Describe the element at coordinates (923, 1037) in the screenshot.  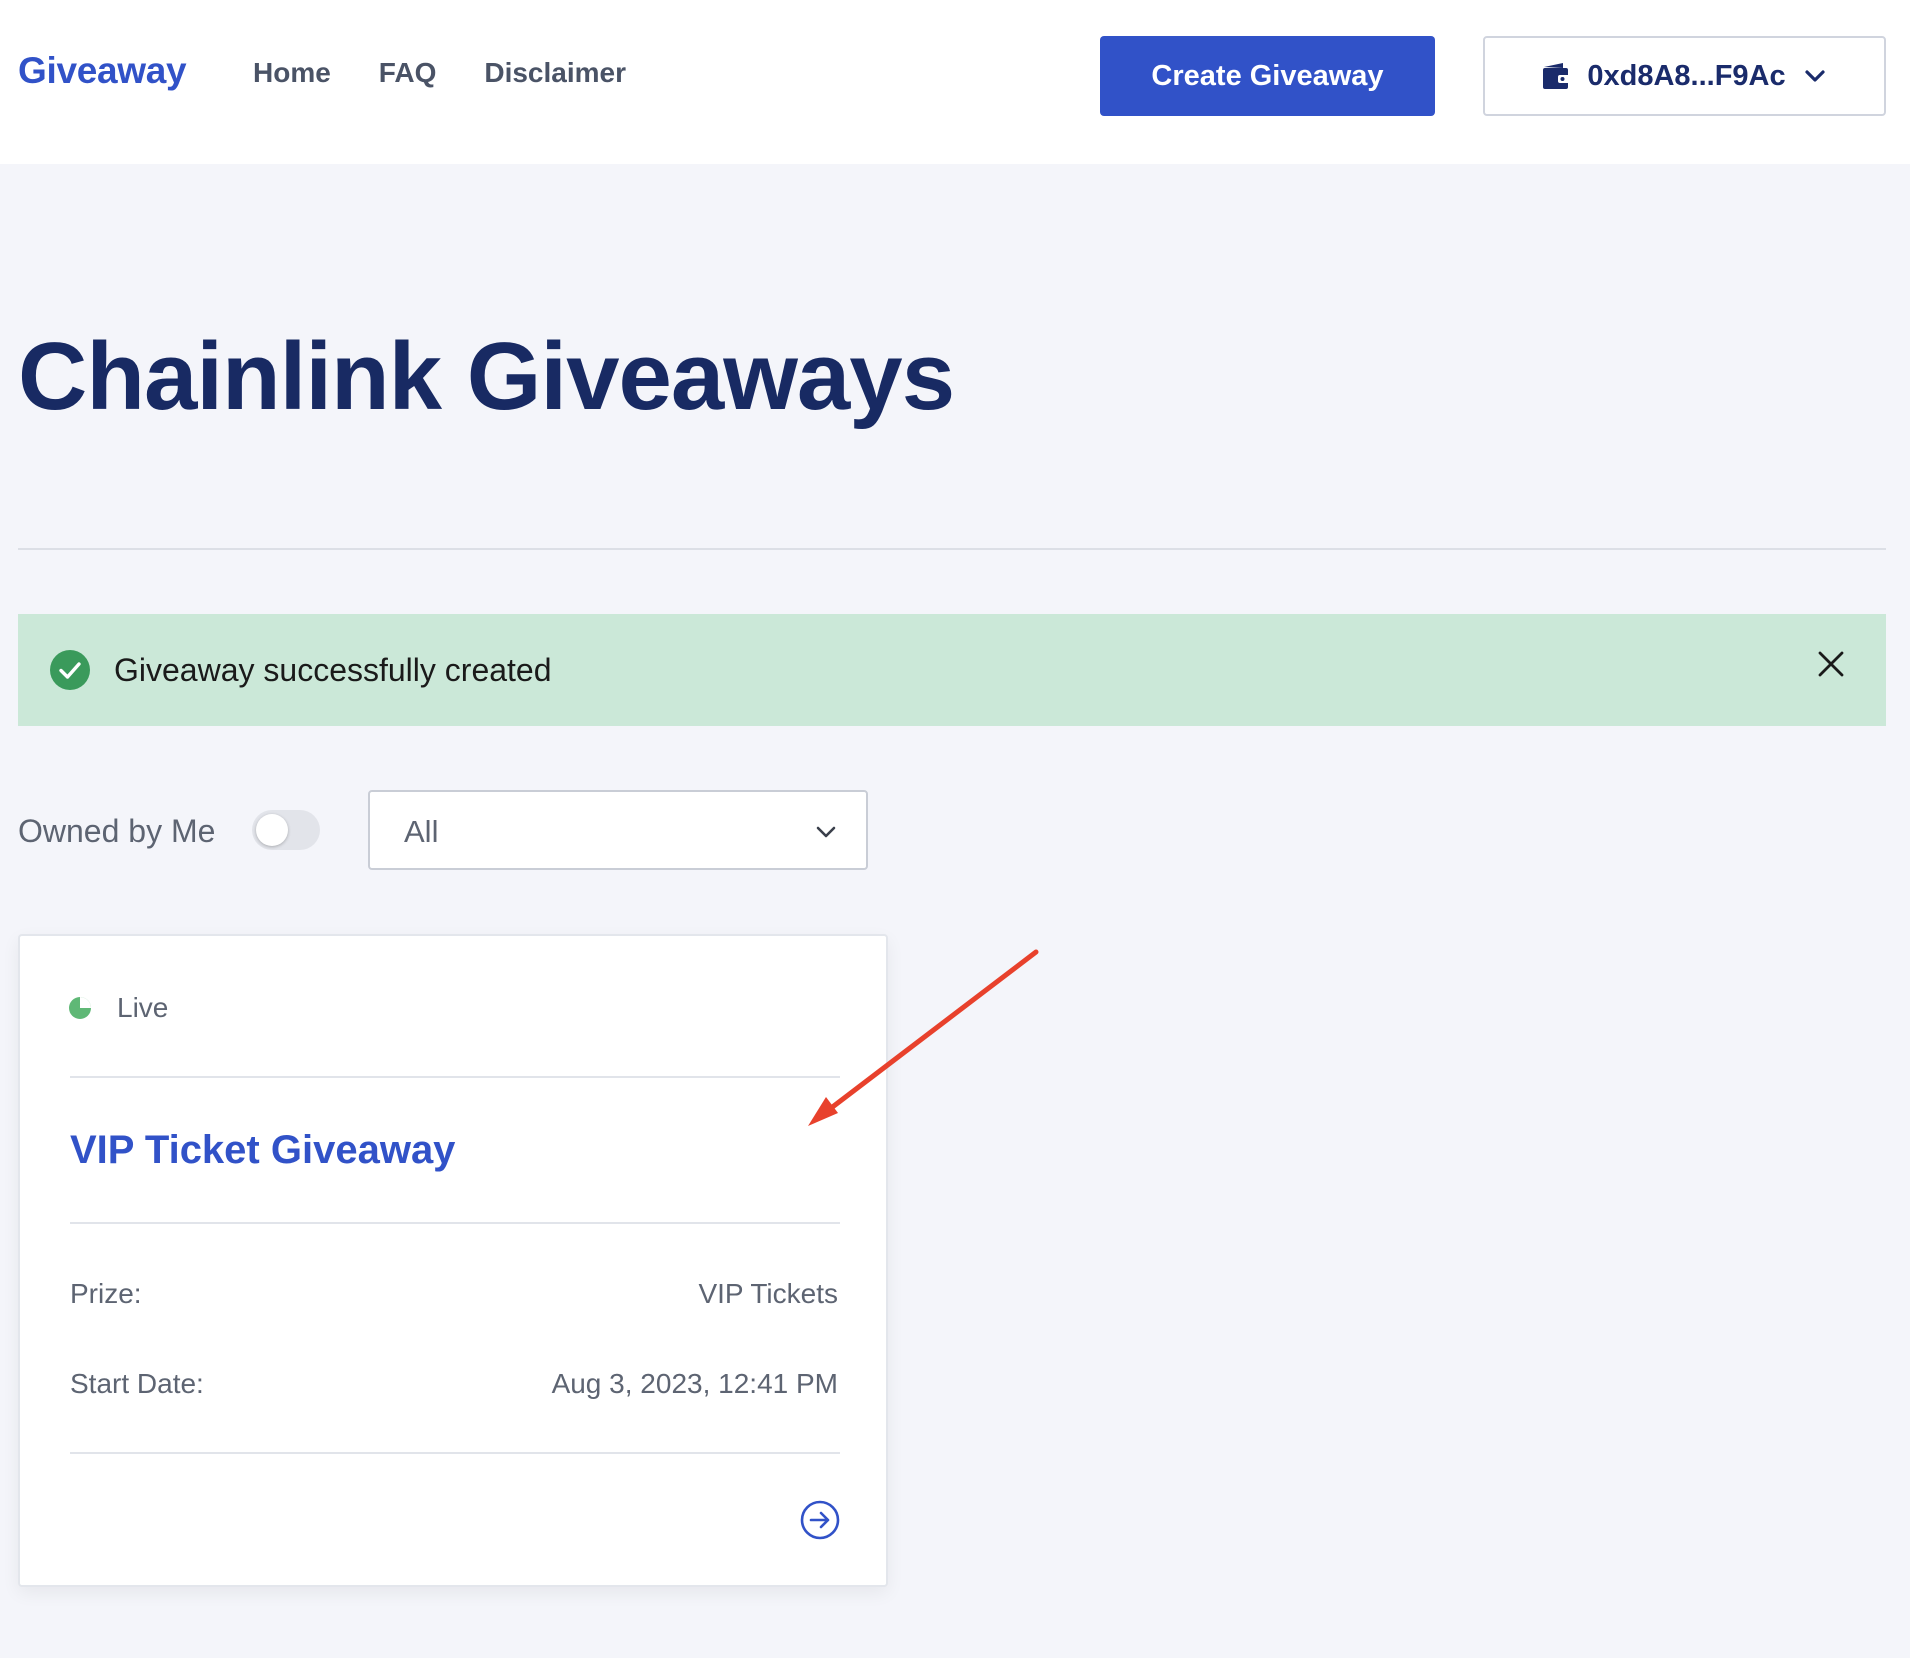
I see `annotation-arrow` at that location.